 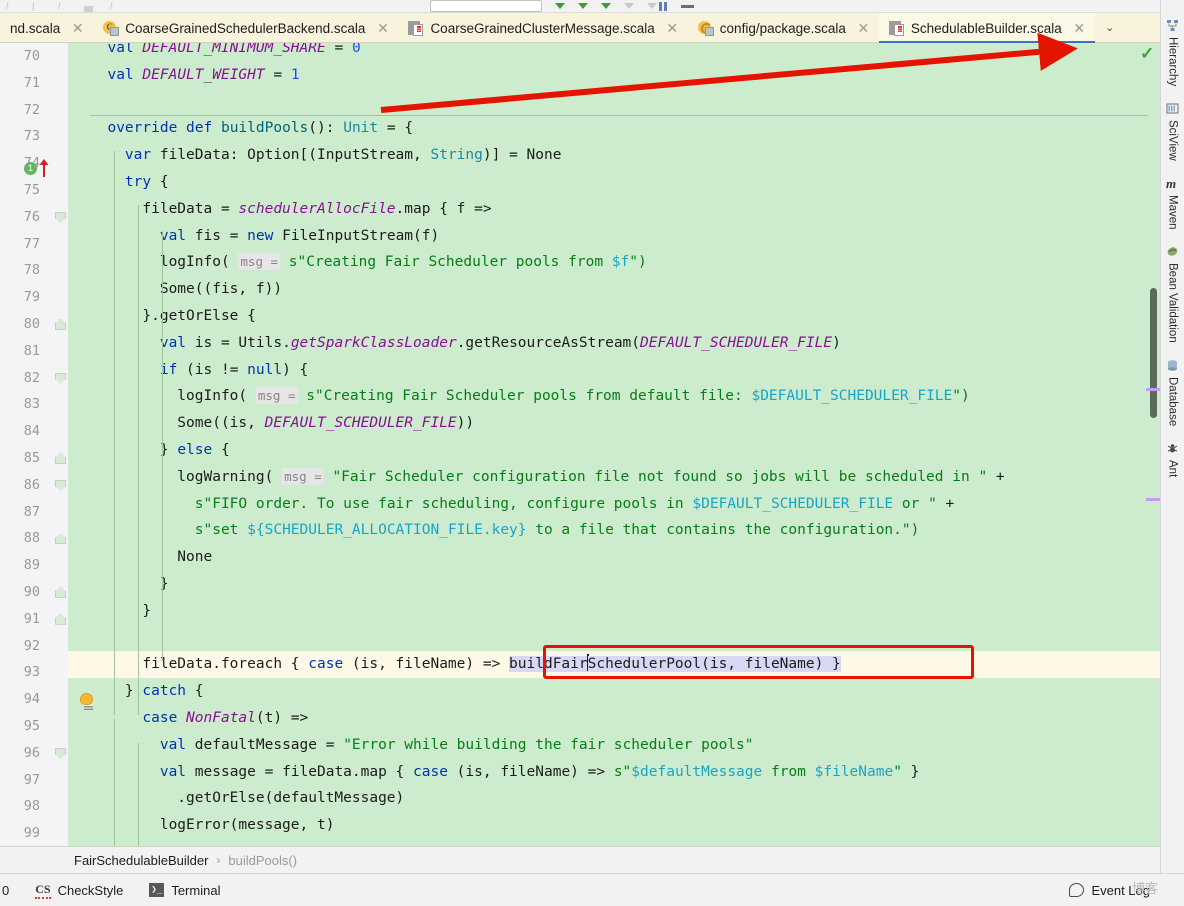 I want to click on pause-icon, so click(x=660, y=6).